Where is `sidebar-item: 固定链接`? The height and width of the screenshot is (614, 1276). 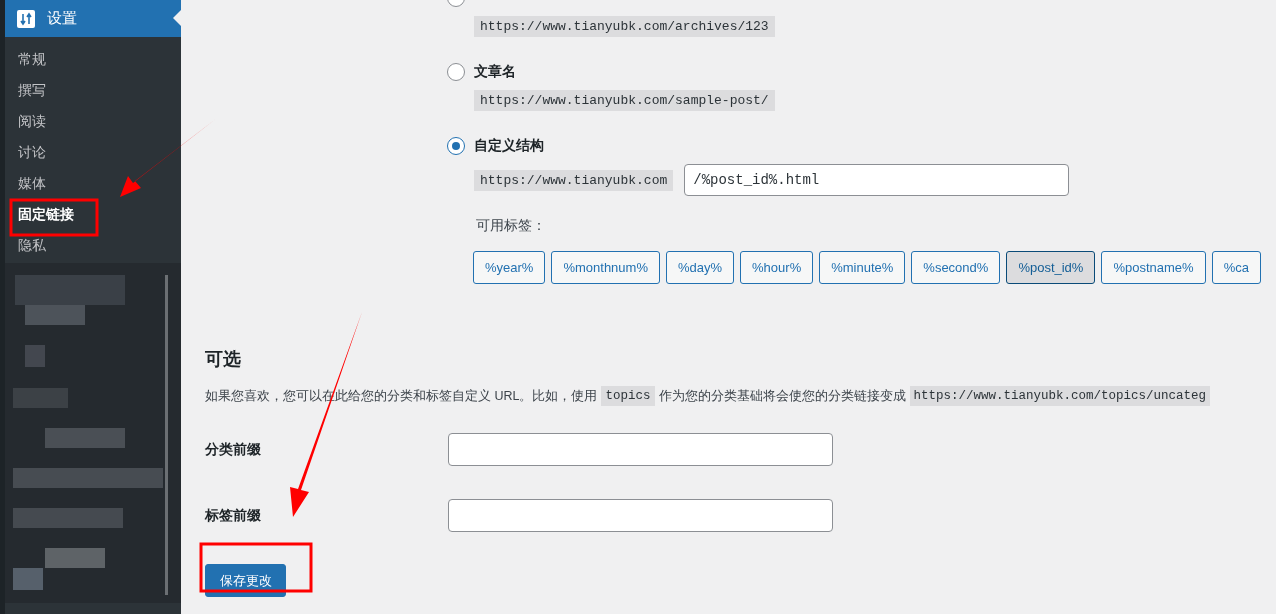
sidebar-item: 固定链接 is located at coordinates (93, 214).